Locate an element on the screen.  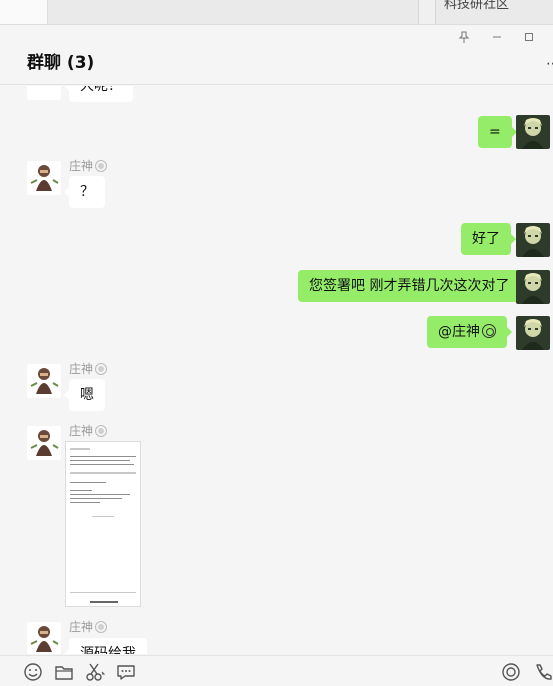
message-bubble: 嗯 is located at coordinates (84, 395).